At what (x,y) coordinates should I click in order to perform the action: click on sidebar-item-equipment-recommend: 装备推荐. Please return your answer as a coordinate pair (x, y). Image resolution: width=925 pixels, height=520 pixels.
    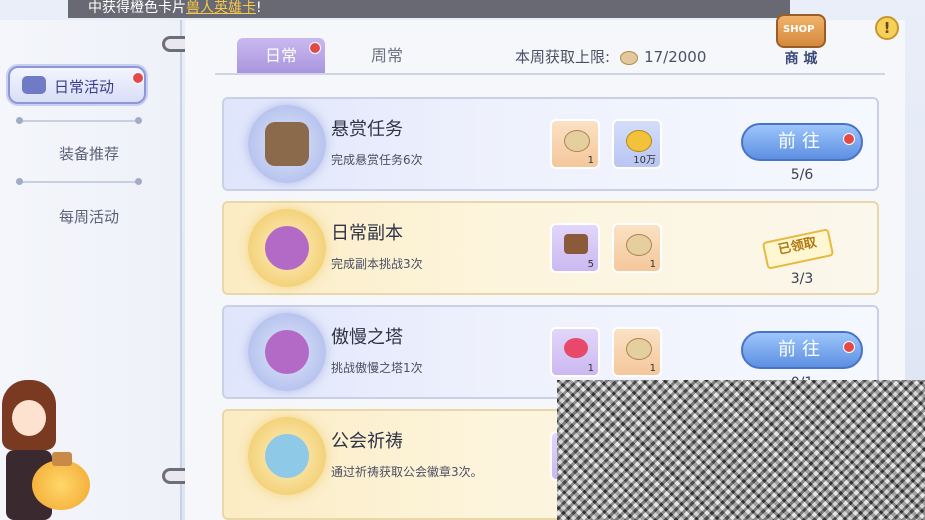
    Looking at the image, I should click on (89, 153).